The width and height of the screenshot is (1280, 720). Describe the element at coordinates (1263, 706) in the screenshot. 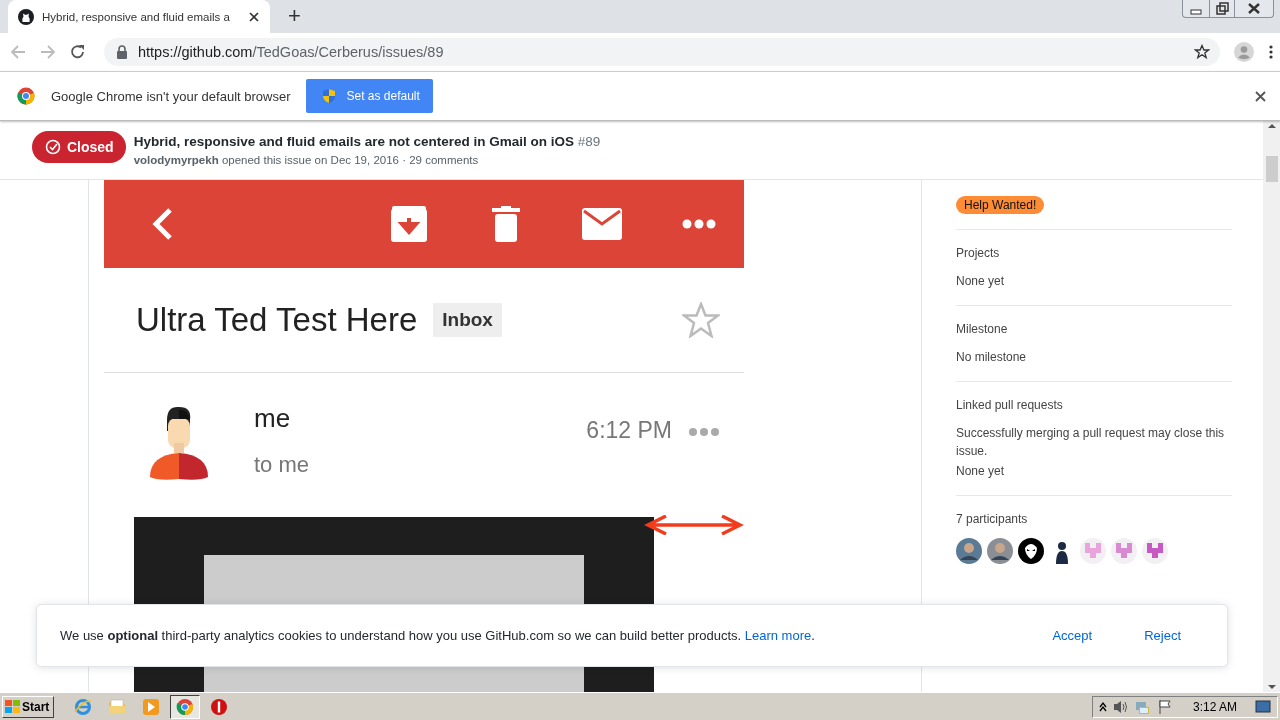

I see `show-desktop-icon` at that location.